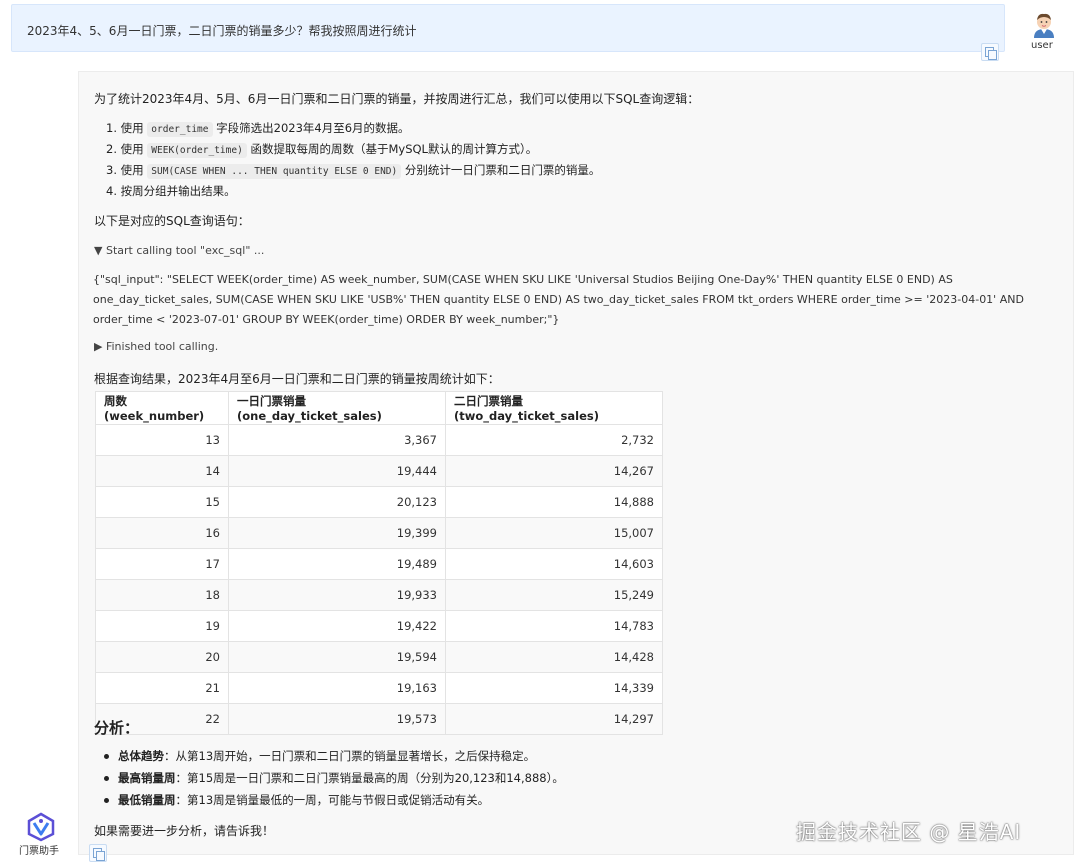  Describe the element at coordinates (554, 408) in the screenshot. I see `column-header: 二日门票销量 (two_day_ticket_sales)` at that location.